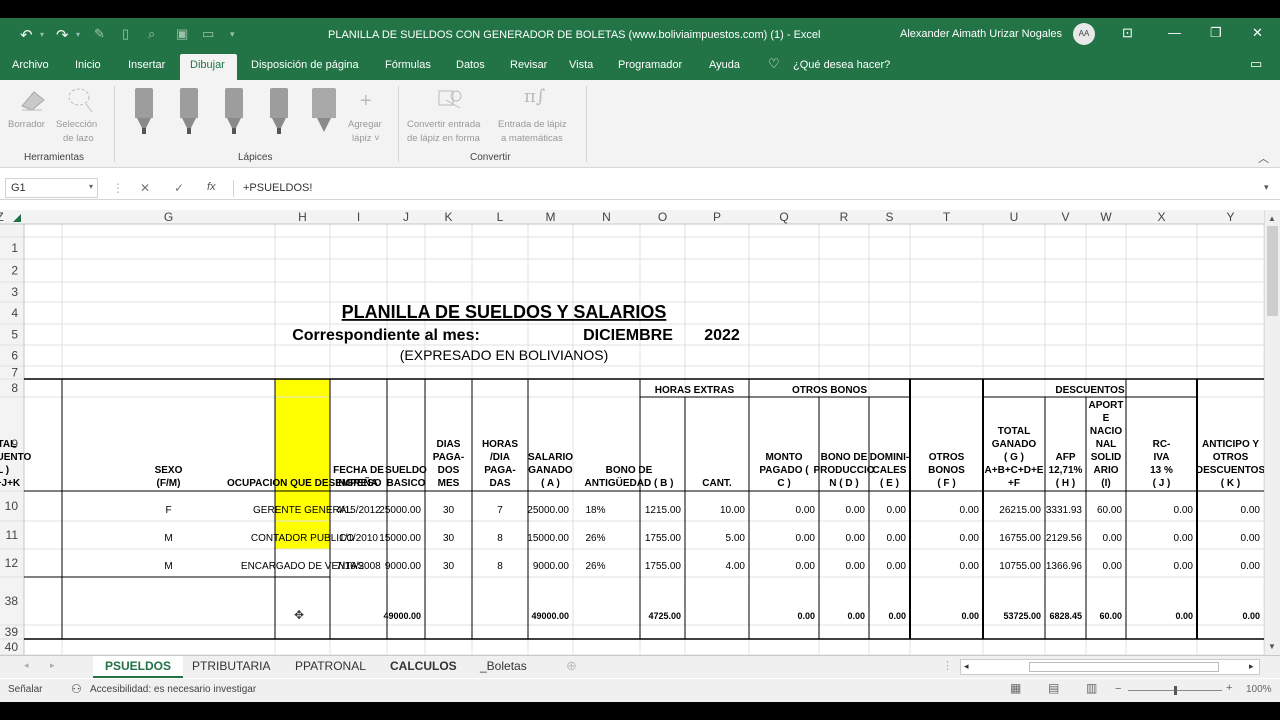 Image resolution: width=1280 pixels, height=720 pixels. Describe the element at coordinates (947, 665) in the screenshot. I see `tab-splitter-icon: ⋮` at that location.